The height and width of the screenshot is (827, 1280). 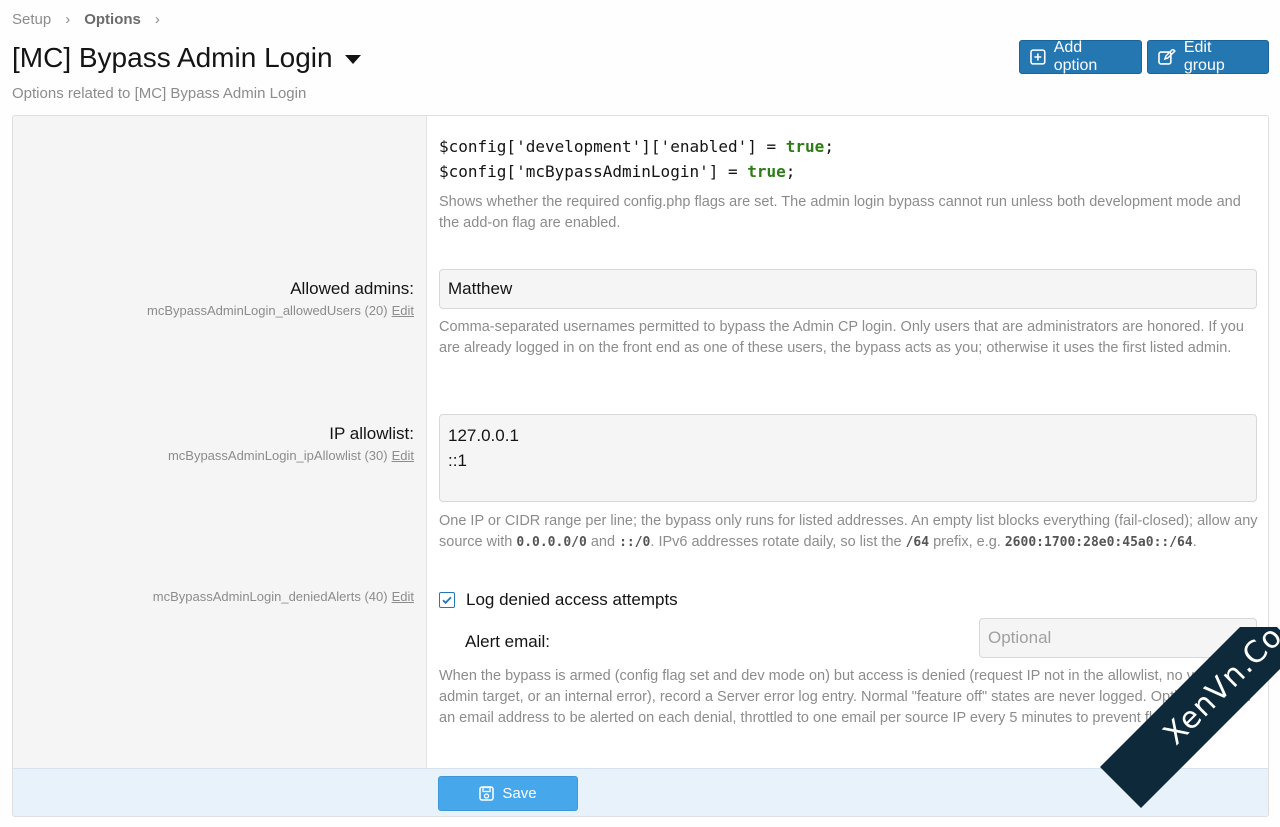 I want to click on page-title: [MC] Bypass Admin Login, so click(x=172, y=57).